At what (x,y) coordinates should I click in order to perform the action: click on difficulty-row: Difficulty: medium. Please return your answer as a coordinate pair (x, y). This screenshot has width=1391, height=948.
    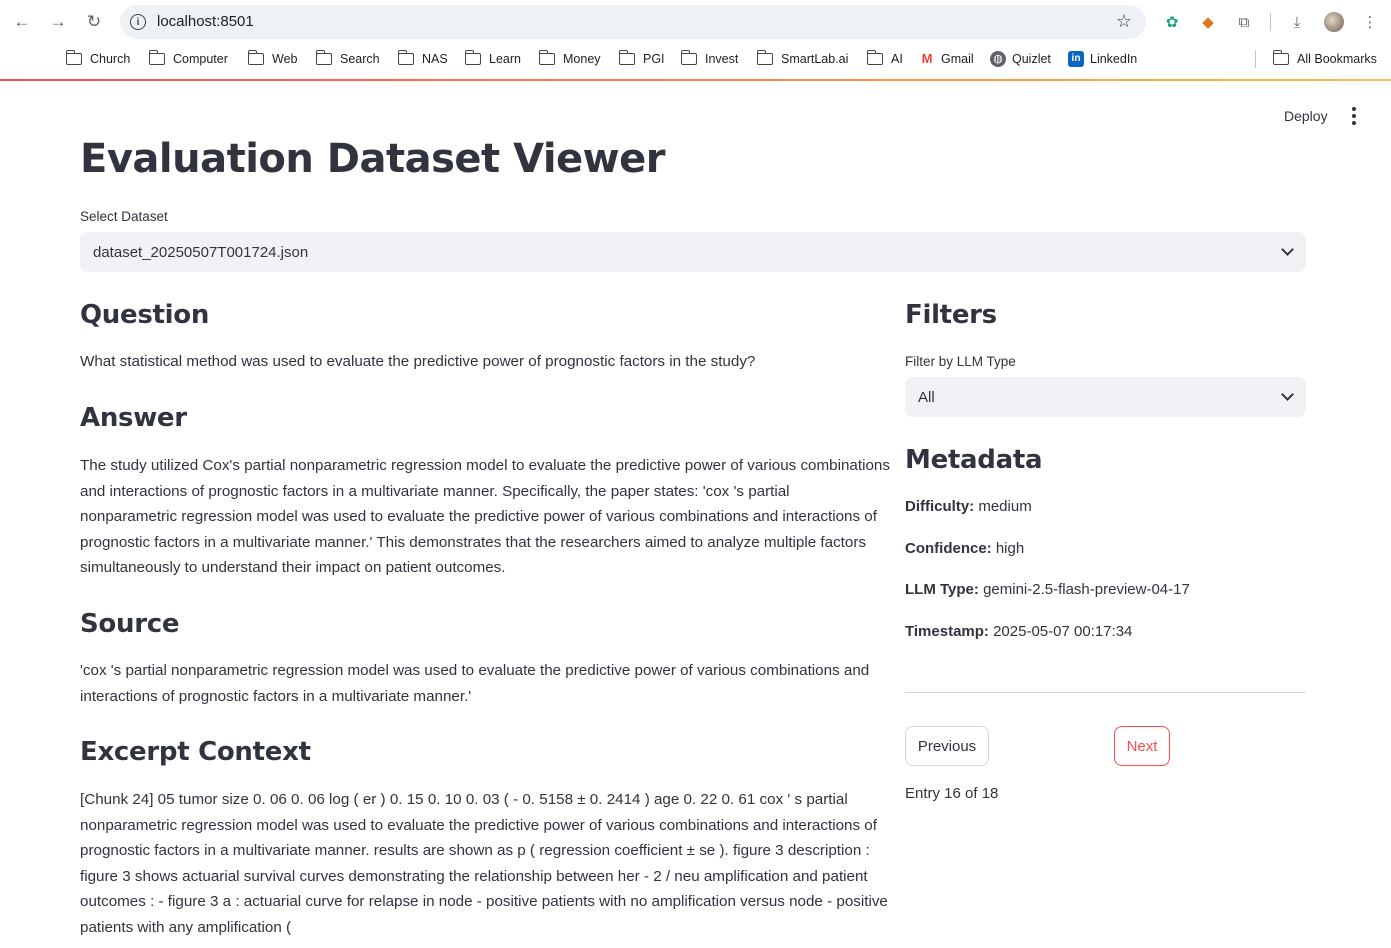
    Looking at the image, I should click on (968, 506).